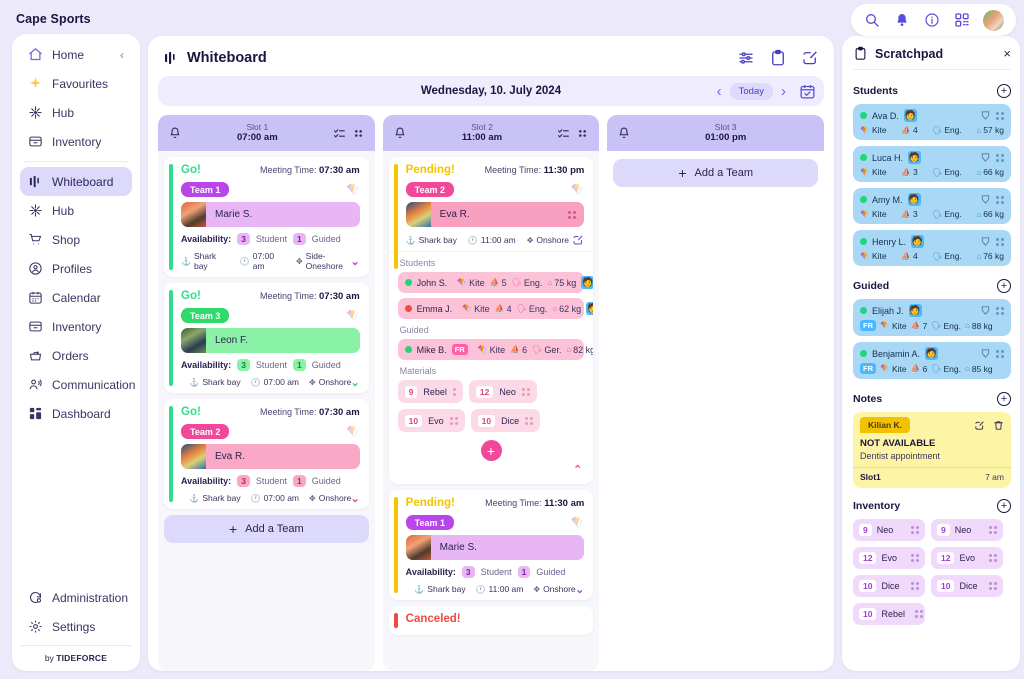  What do you see at coordinates (1004, 91) in the screenshot?
I see `add-student-button: +` at bounding box center [1004, 91].